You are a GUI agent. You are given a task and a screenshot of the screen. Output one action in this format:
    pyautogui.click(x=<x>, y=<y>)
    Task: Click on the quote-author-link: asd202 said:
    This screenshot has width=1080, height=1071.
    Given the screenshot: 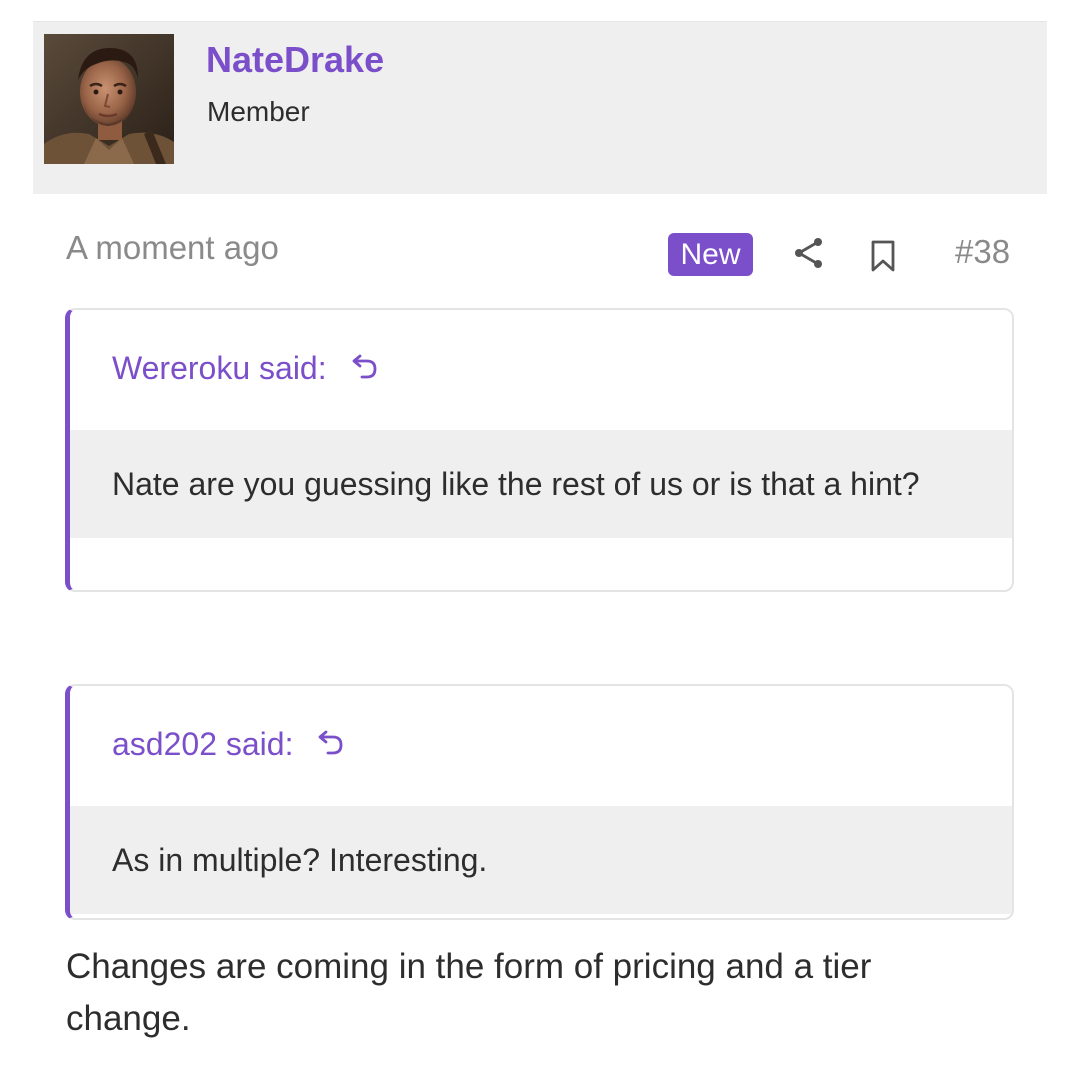 What is the action you would take?
    pyautogui.click(x=229, y=744)
    